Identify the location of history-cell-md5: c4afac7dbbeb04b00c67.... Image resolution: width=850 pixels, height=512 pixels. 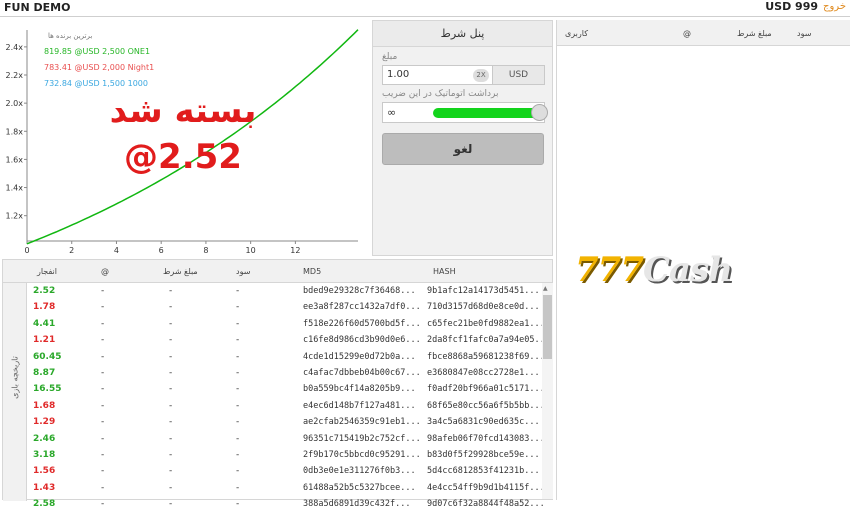
(362, 373).